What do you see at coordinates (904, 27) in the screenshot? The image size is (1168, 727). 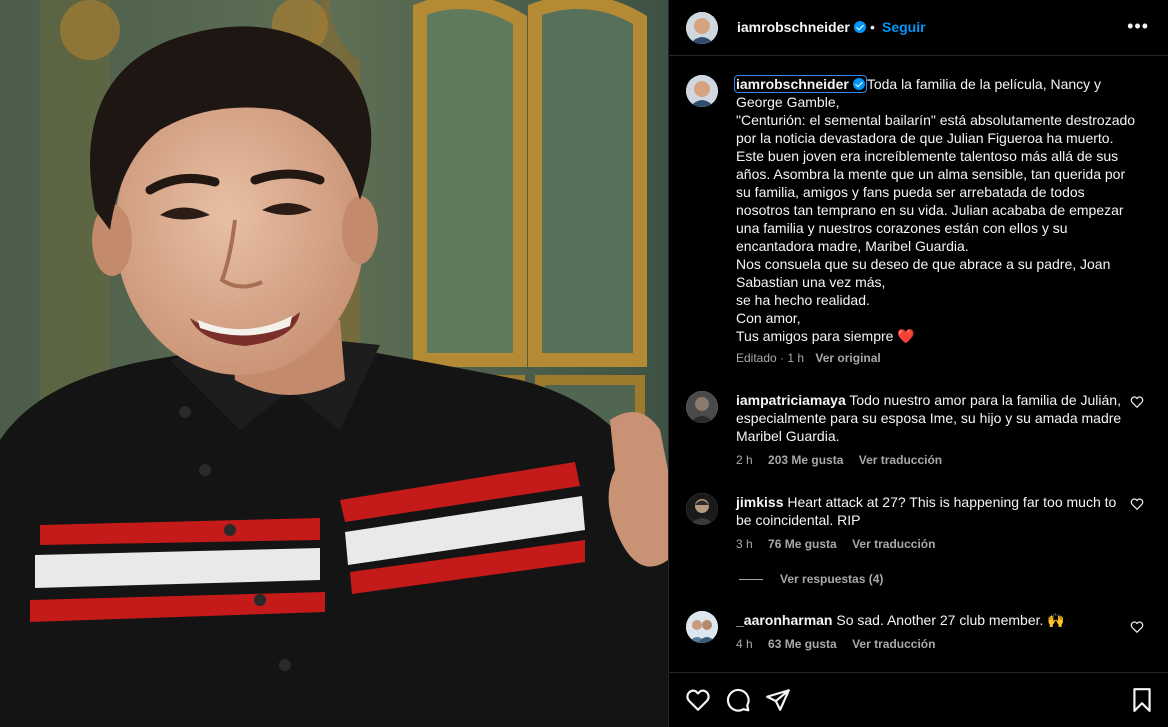 I see `follow-button: Seguir` at bounding box center [904, 27].